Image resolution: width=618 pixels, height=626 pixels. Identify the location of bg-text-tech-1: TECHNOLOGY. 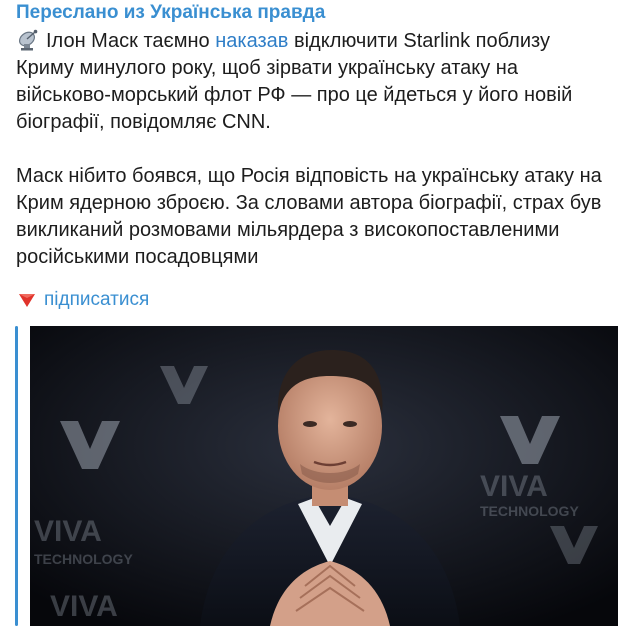
(83, 559).